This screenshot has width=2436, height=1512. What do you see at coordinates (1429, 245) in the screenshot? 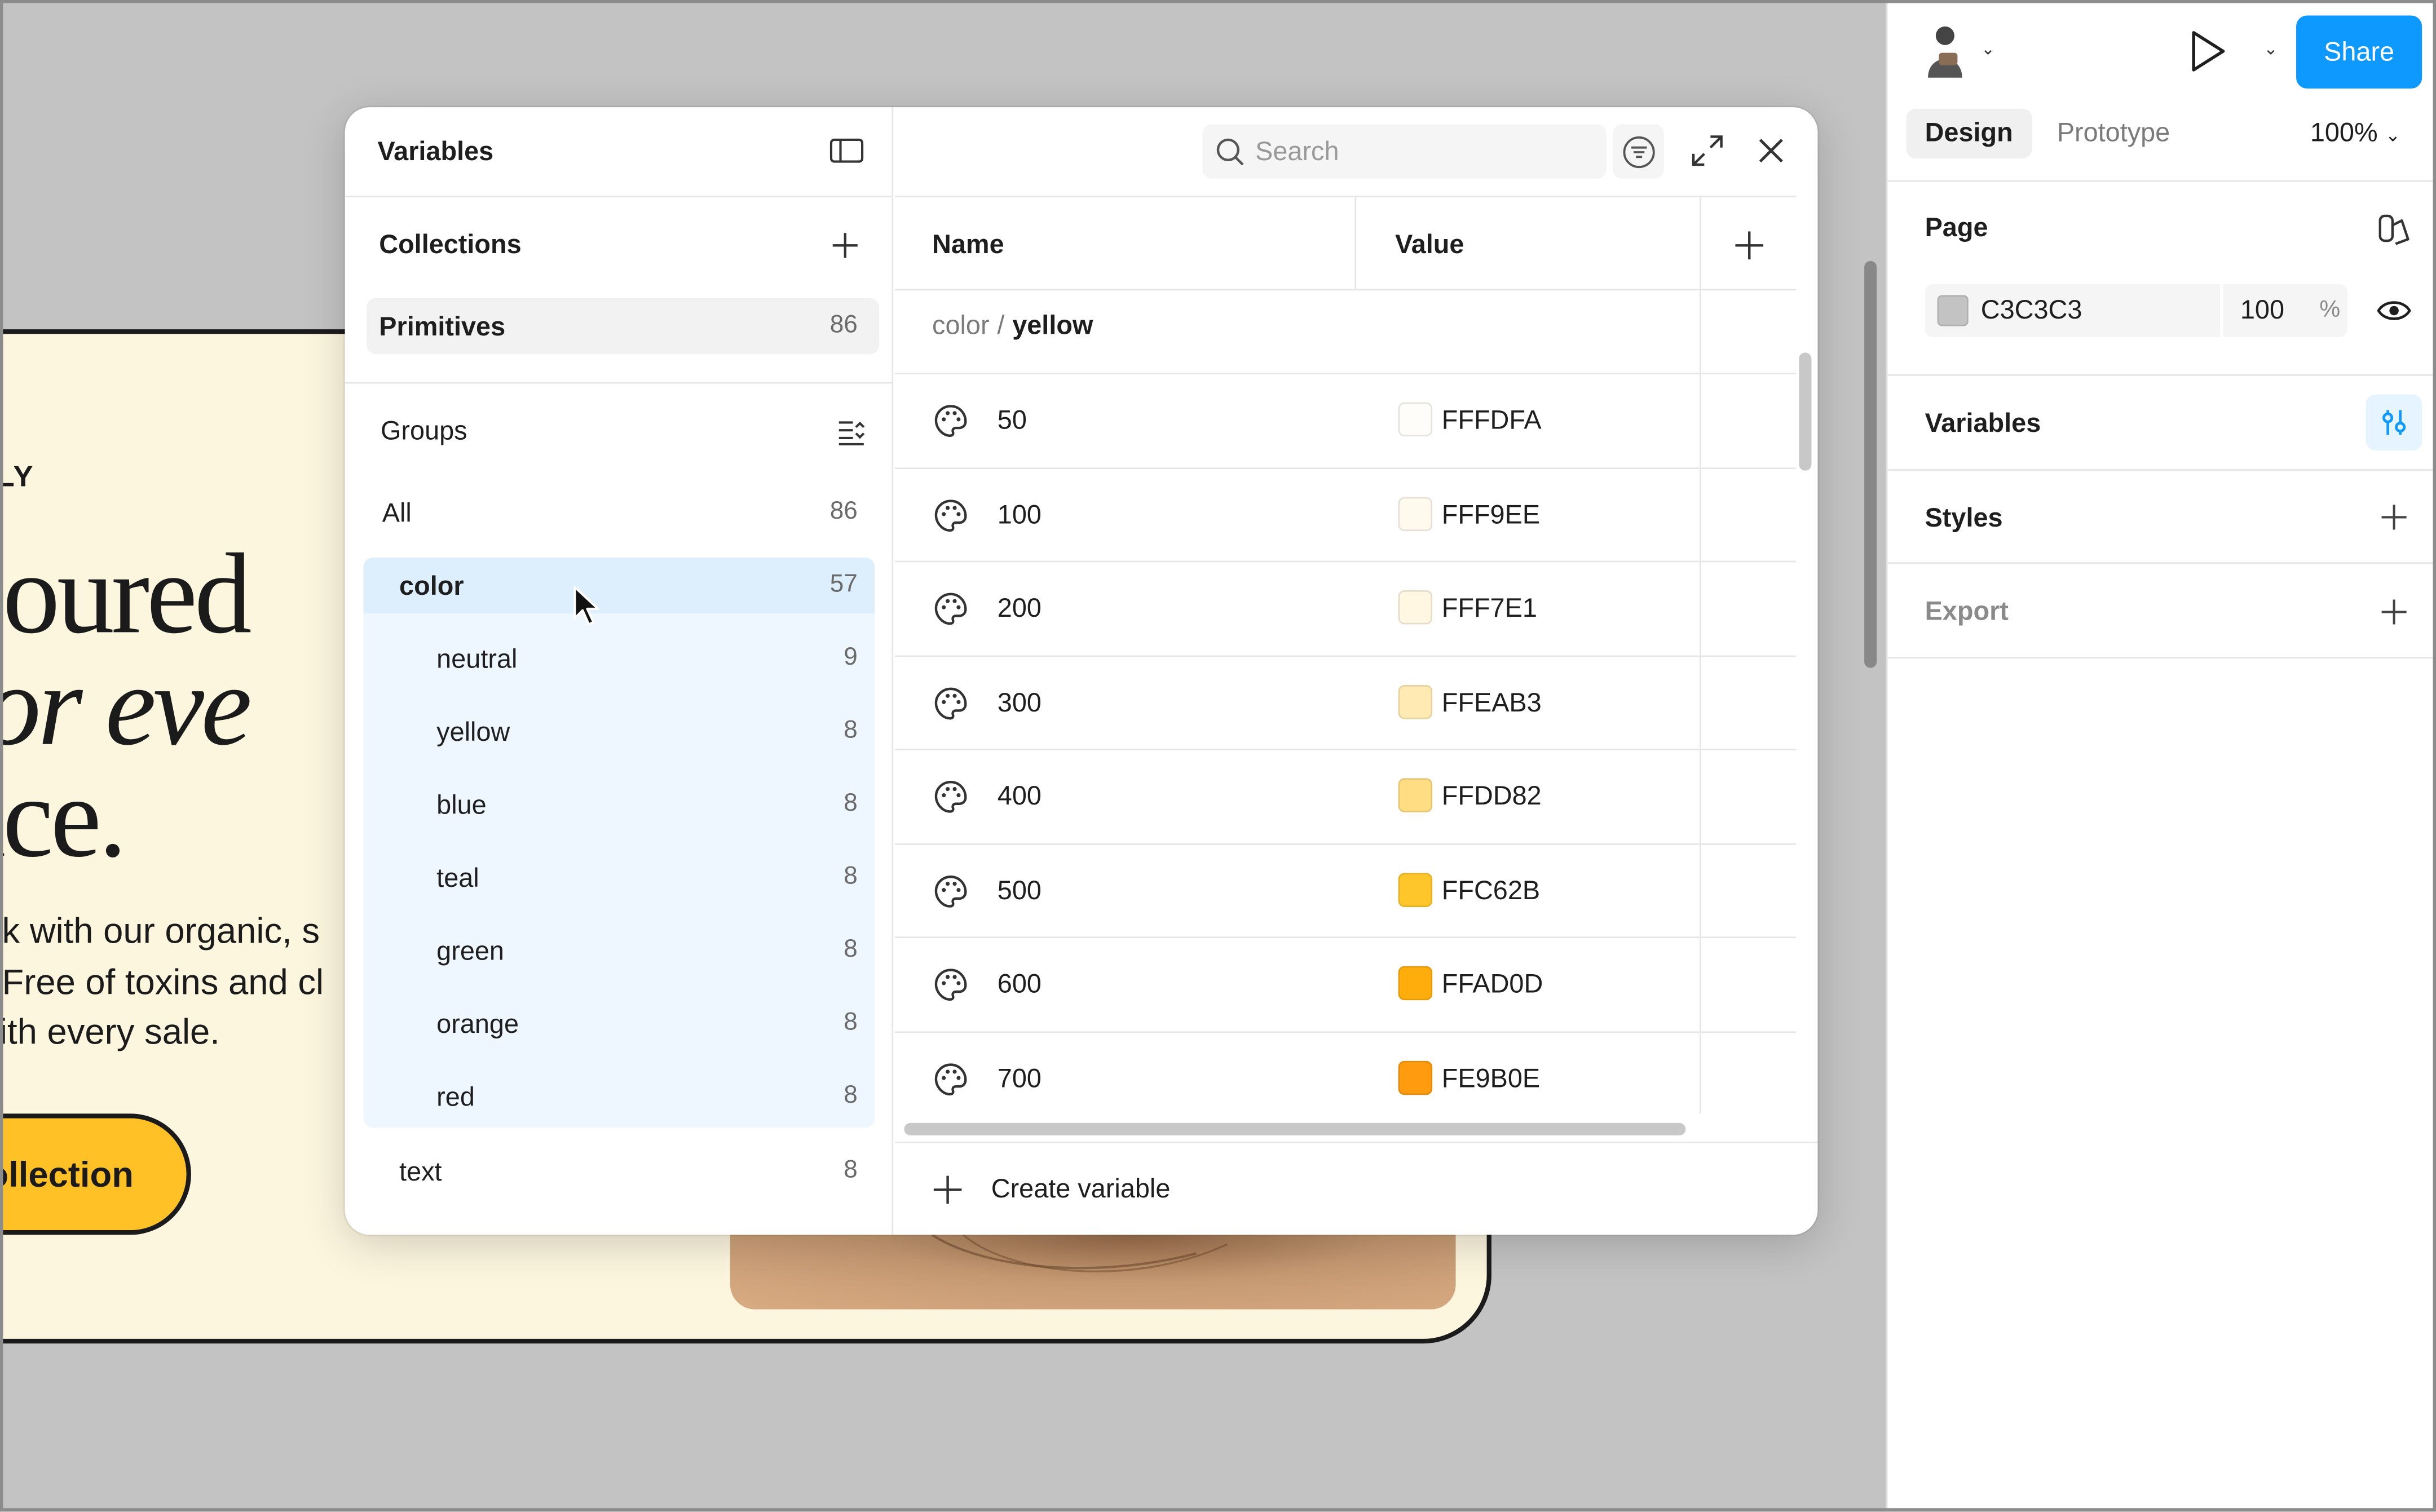
I see `column-header-value: Value` at bounding box center [1429, 245].